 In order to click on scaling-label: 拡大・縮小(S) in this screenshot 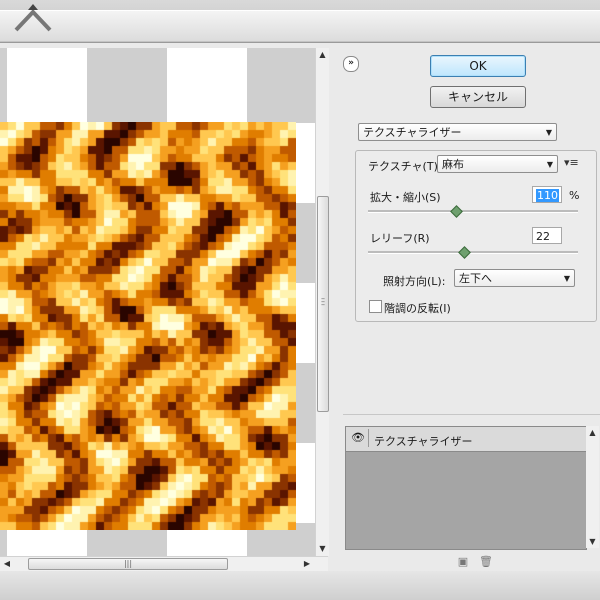, I will do `click(405, 197)`.